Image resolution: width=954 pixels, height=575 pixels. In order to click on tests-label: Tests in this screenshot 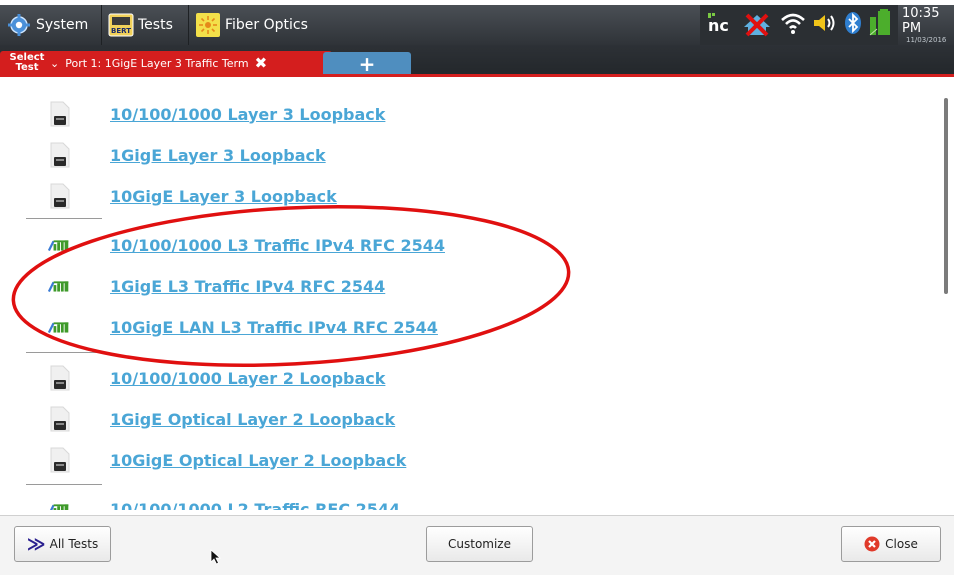, I will do `click(155, 25)`.